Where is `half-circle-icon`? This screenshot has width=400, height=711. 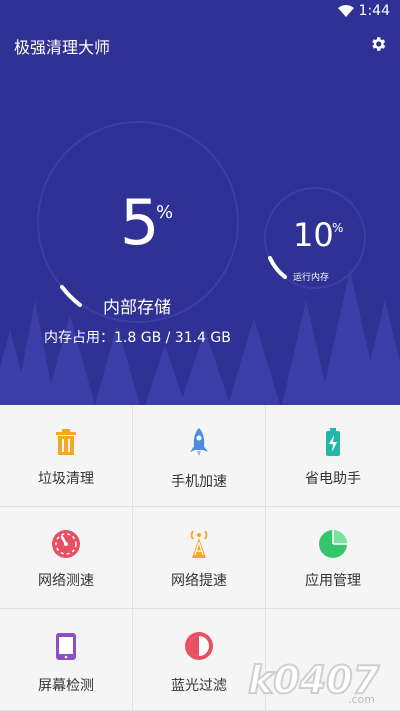
half-circle-icon is located at coordinates (199, 646).